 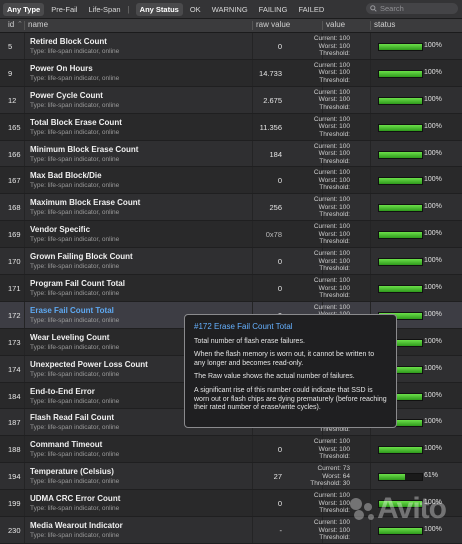 What do you see at coordinates (335, 24) in the screenshot?
I see `header-value: value` at bounding box center [335, 24].